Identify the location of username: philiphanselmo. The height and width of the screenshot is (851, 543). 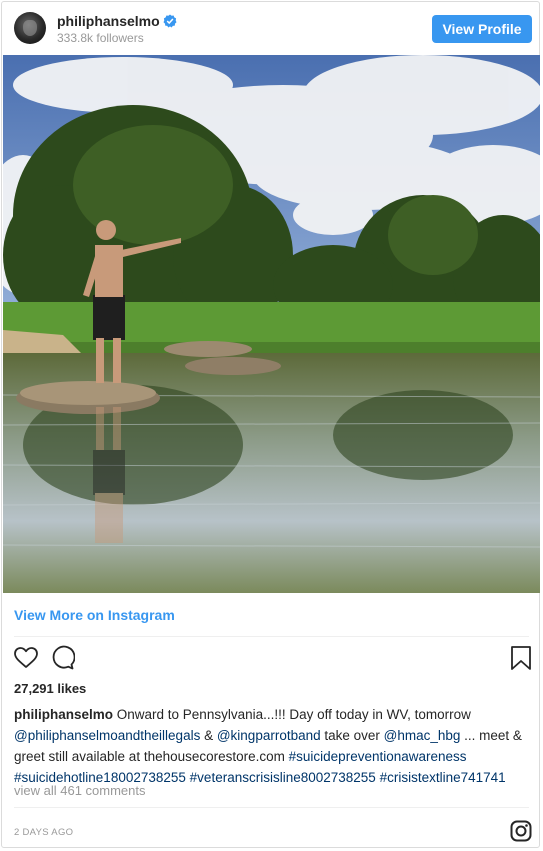
(108, 21).